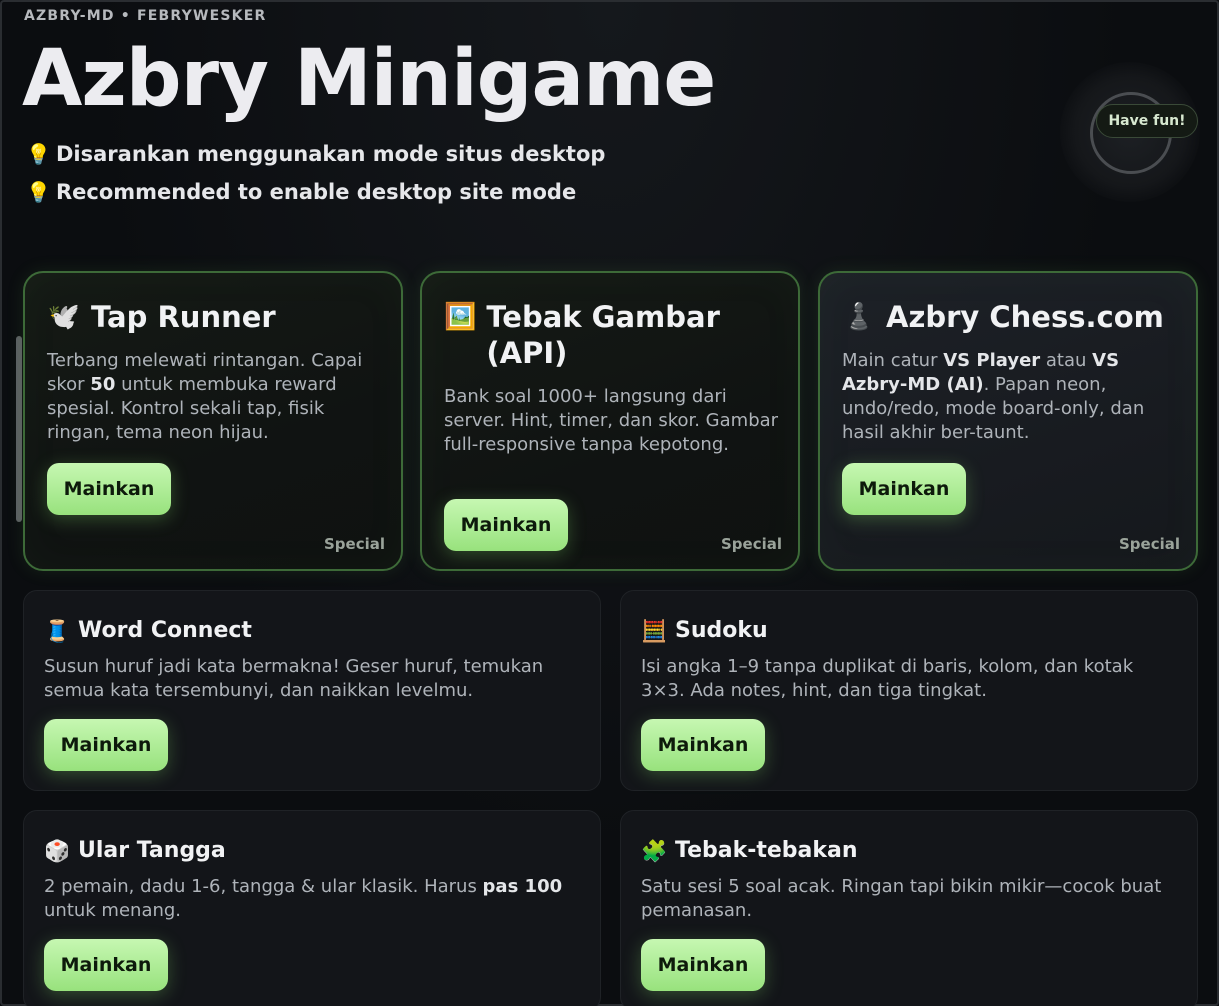 The image size is (1219, 1006). Describe the element at coordinates (106, 965) in the screenshot. I see `play-button-ular-tangga: Mainkan` at that location.